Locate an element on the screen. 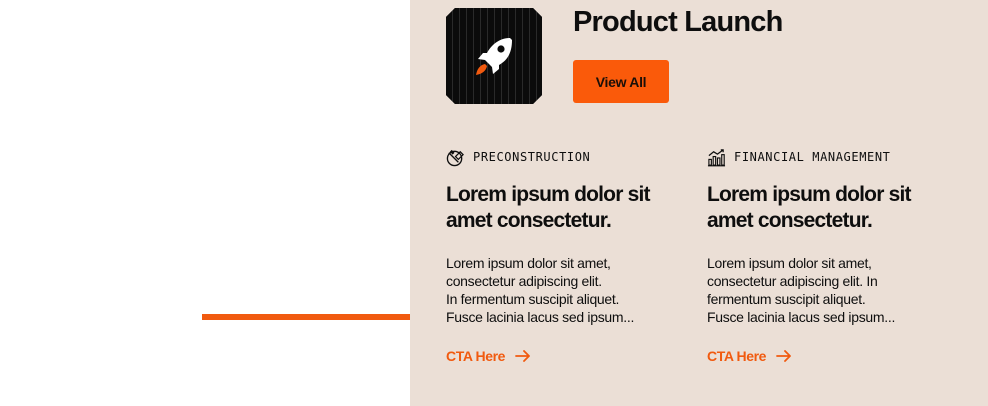 This screenshot has width=988, height=406. card-tag-label: FINANCIAL MANAGEMENT is located at coordinates (812, 157).